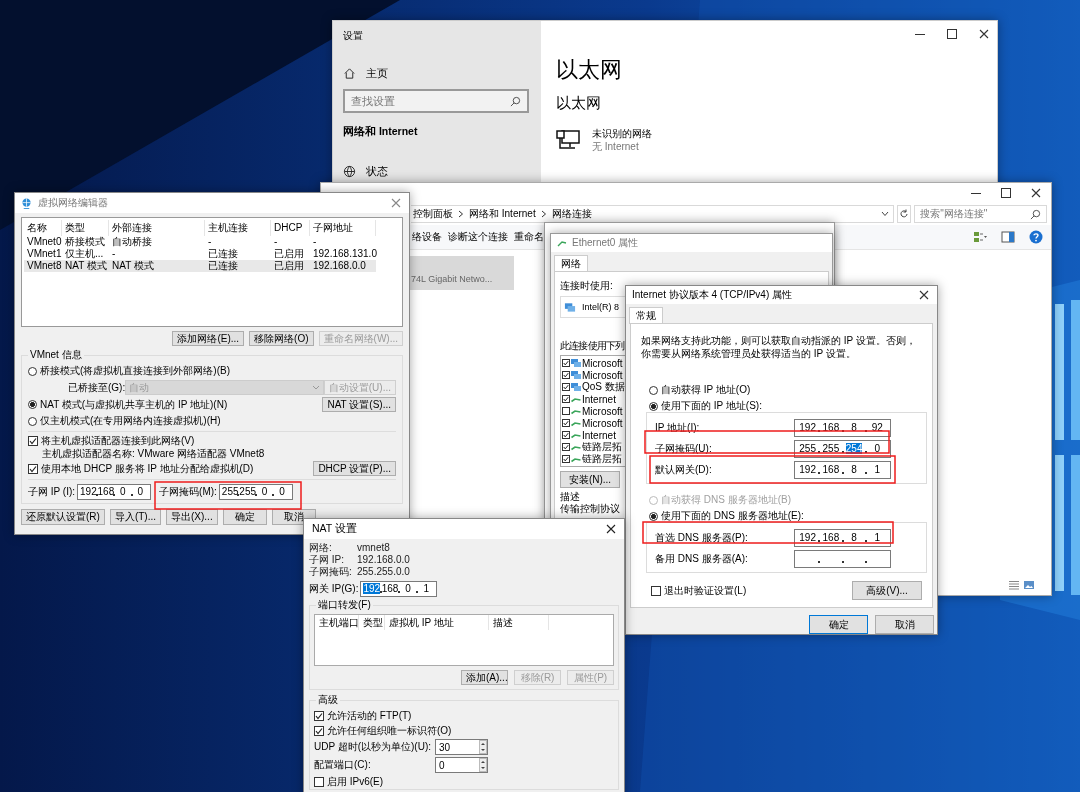 The width and height of the screenshot is (1080, 792). What do you see at coordinates (838, 624) in the screenshot?
I see `dialog-button: 确定` at bounding box center [838, 624].